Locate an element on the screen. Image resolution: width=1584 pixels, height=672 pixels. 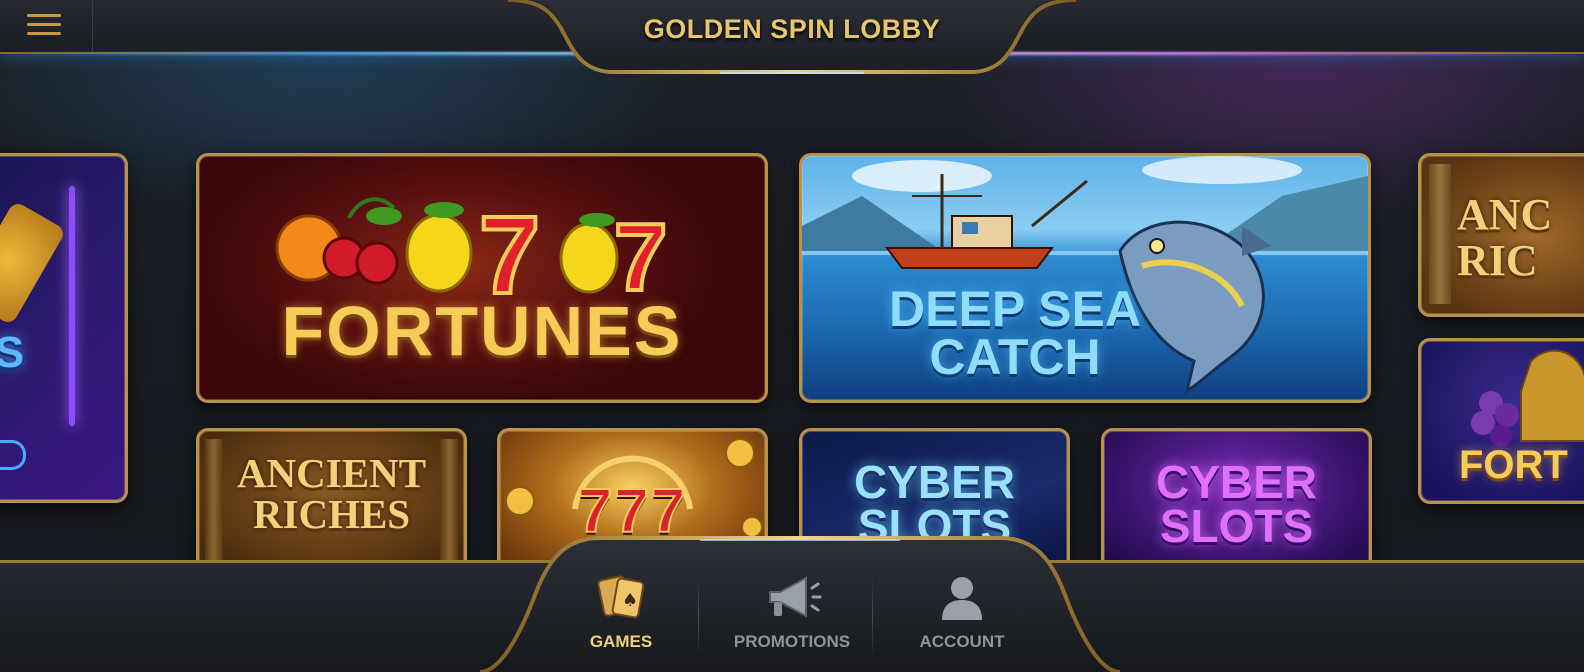
game-title: FORT is located at coordinates (1513, 465).